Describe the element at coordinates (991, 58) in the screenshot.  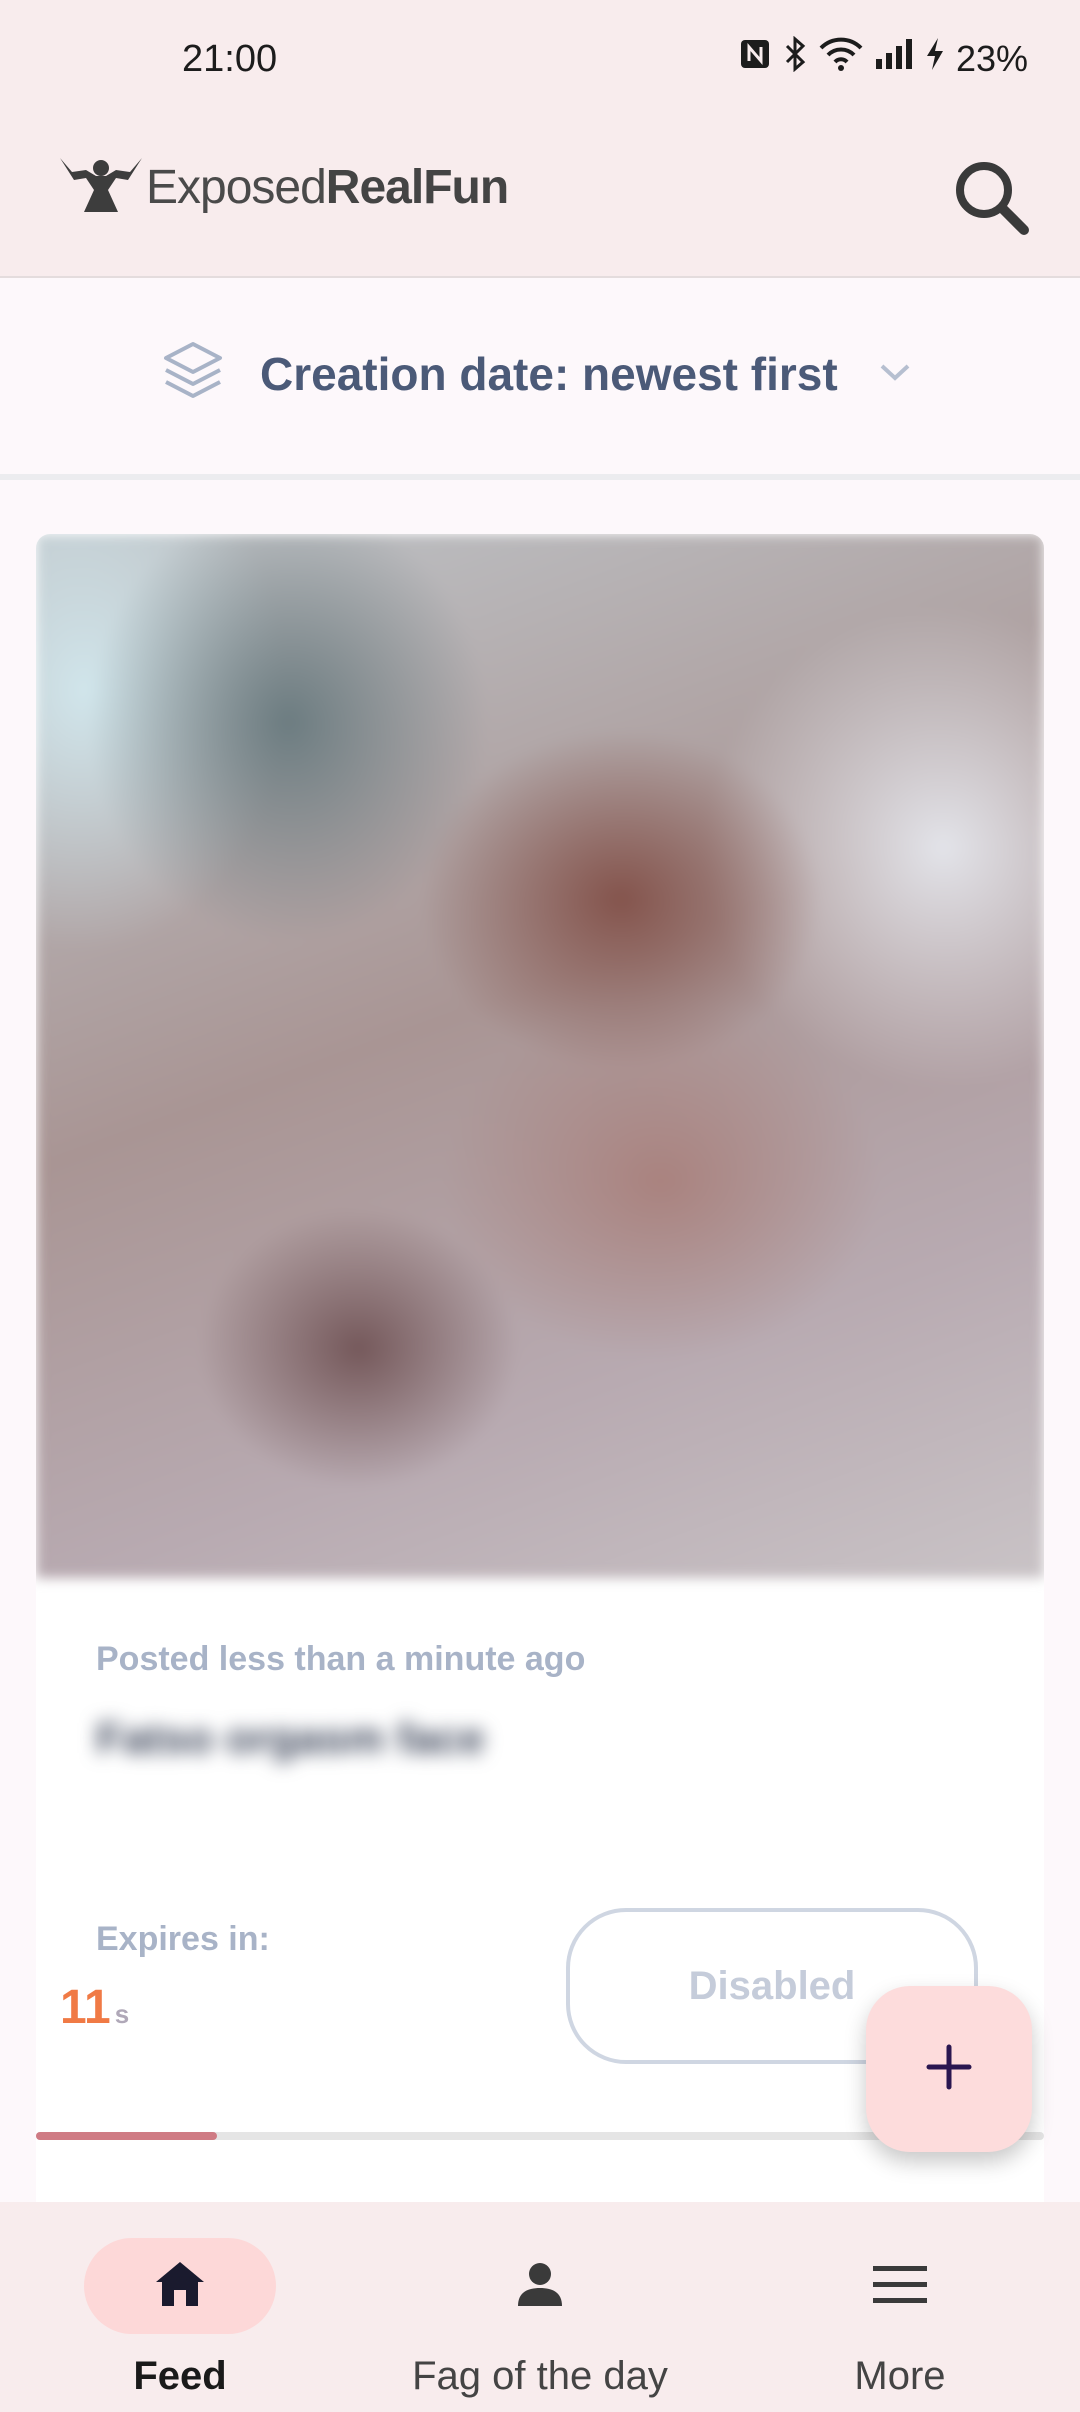
I see `battery-percent: 23%` at that location.